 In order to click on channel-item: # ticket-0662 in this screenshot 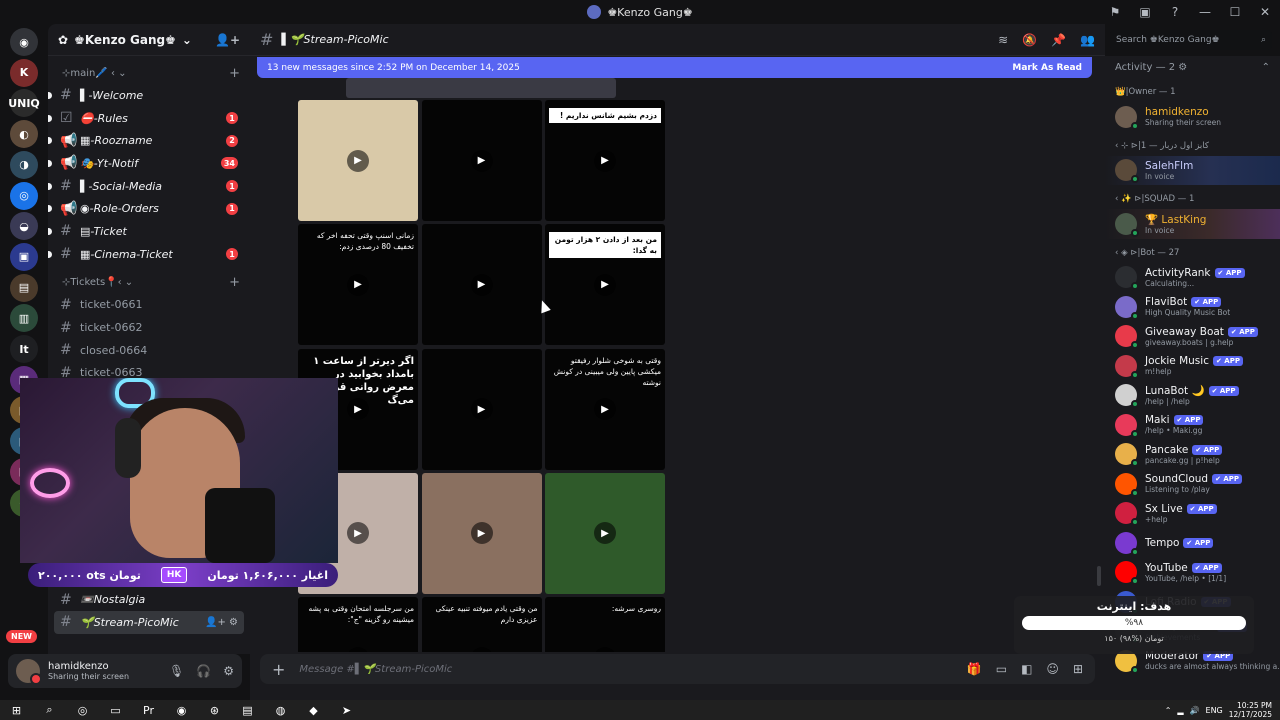, I will do `click(149, 327)`.